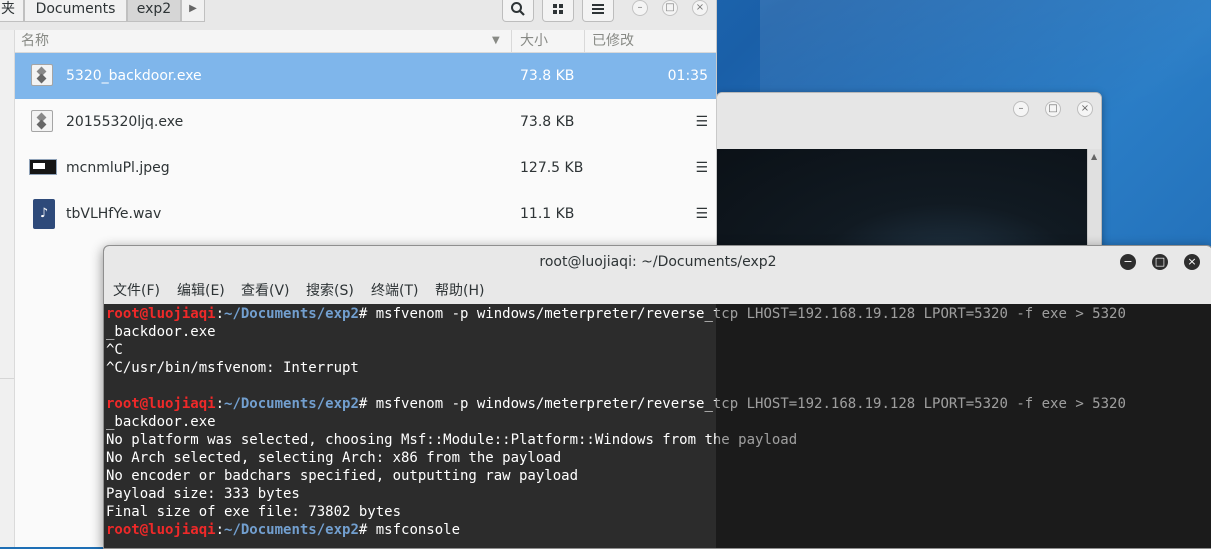  I want to click on file-name: 20155320ljq.exe, so click(125, 122).